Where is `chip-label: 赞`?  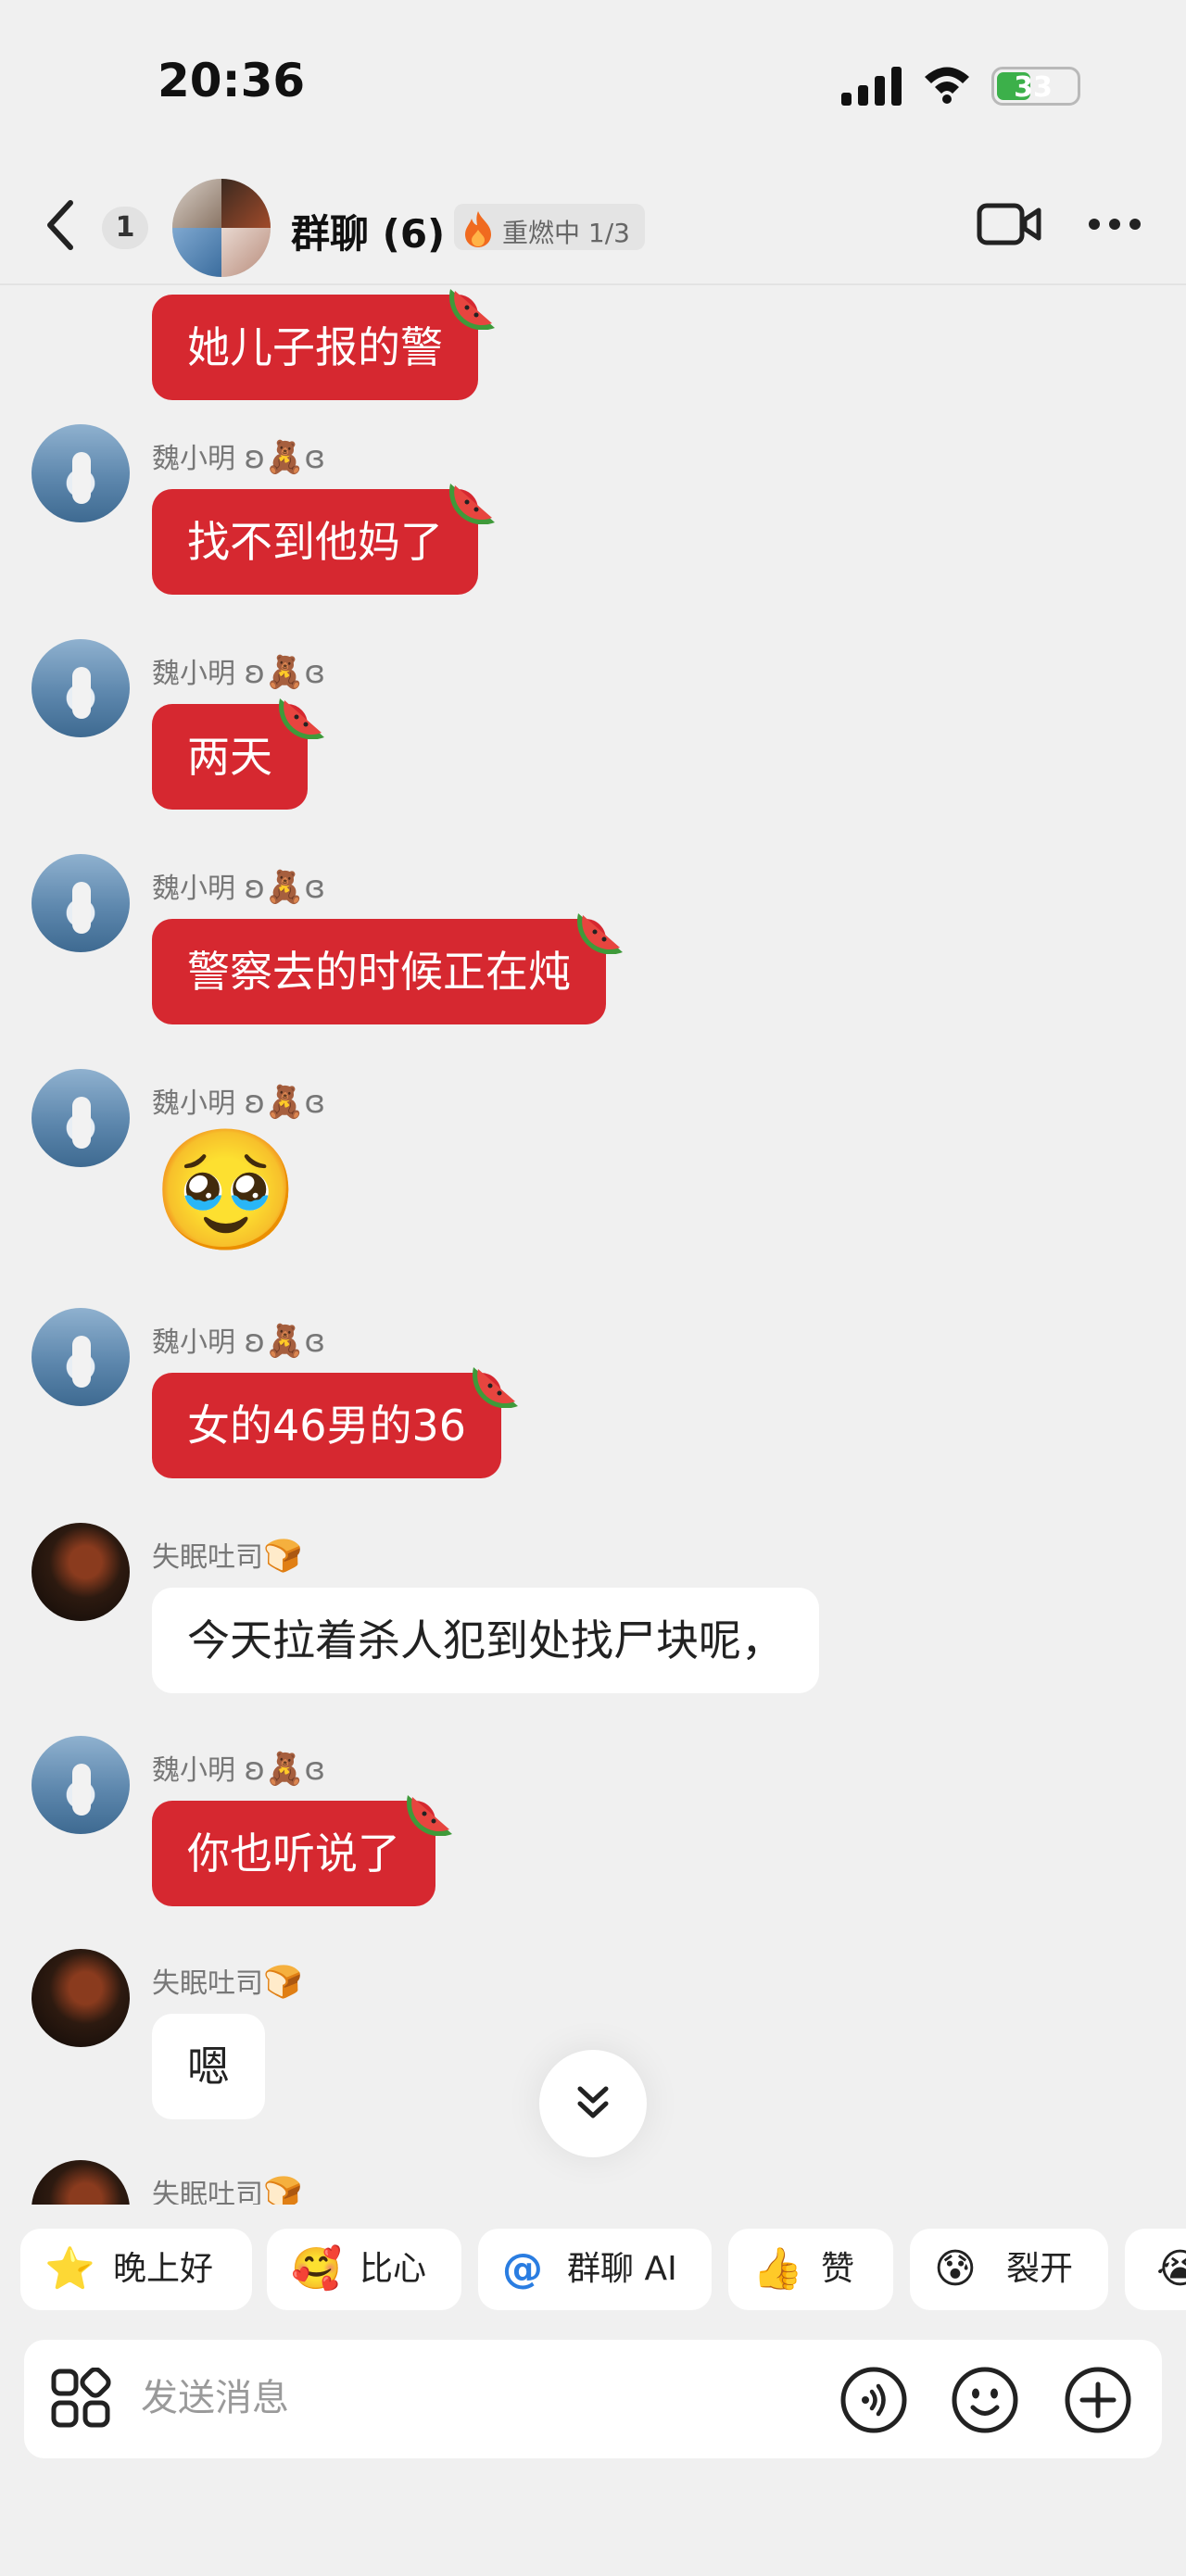
chip-label: 赞 is located at coordinates (838, 2269).